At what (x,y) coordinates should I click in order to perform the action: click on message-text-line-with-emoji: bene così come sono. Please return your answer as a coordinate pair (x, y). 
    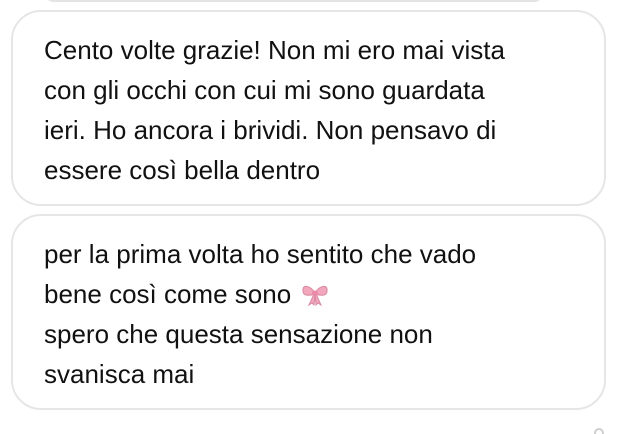
    Looking at the image, I should click on (314, 294).